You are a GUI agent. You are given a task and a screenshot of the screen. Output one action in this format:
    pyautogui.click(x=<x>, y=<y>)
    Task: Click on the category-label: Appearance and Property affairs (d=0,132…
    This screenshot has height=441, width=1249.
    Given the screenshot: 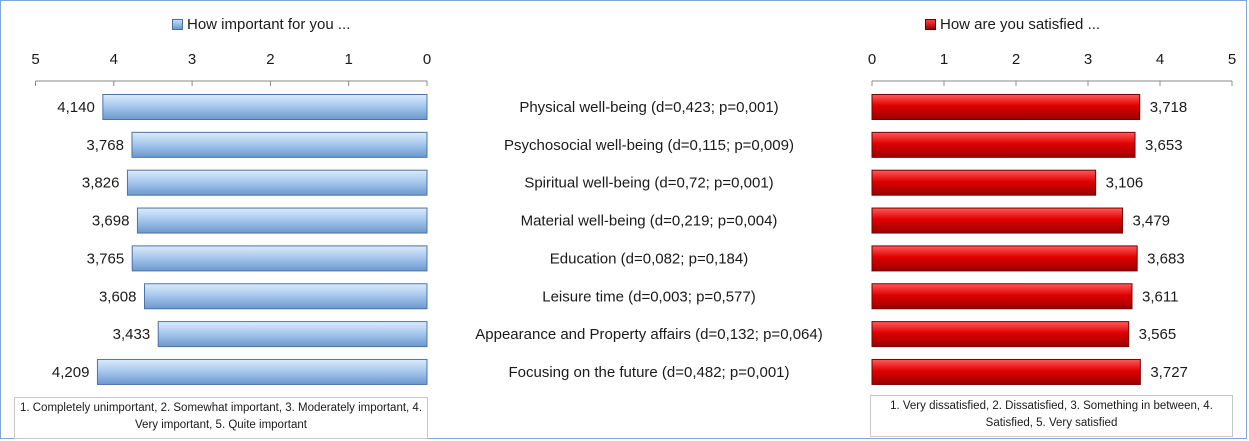 What is the action you would take?
    pyautogui.click(x=648, y=334)
    